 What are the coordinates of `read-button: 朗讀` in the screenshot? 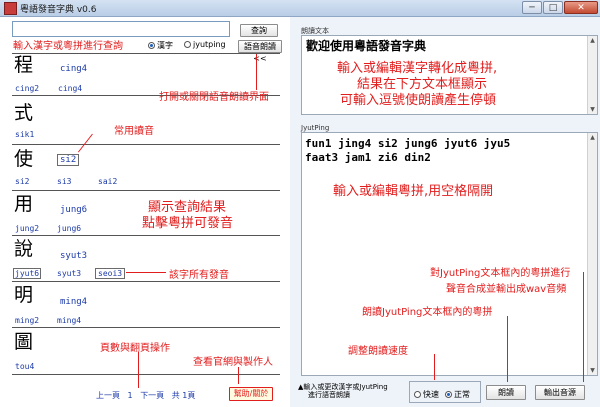 It's located at (506, 392).